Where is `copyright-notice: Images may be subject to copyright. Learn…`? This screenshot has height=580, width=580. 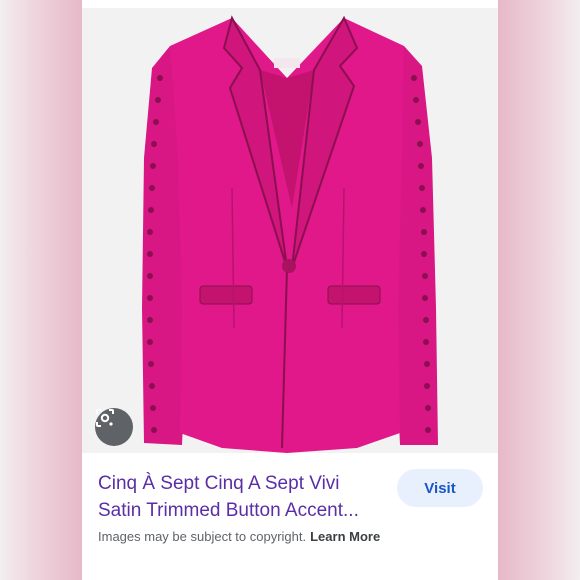 copyright-notice: Images may be subject to copyright. Learn… is located at coordinates (239, 536).